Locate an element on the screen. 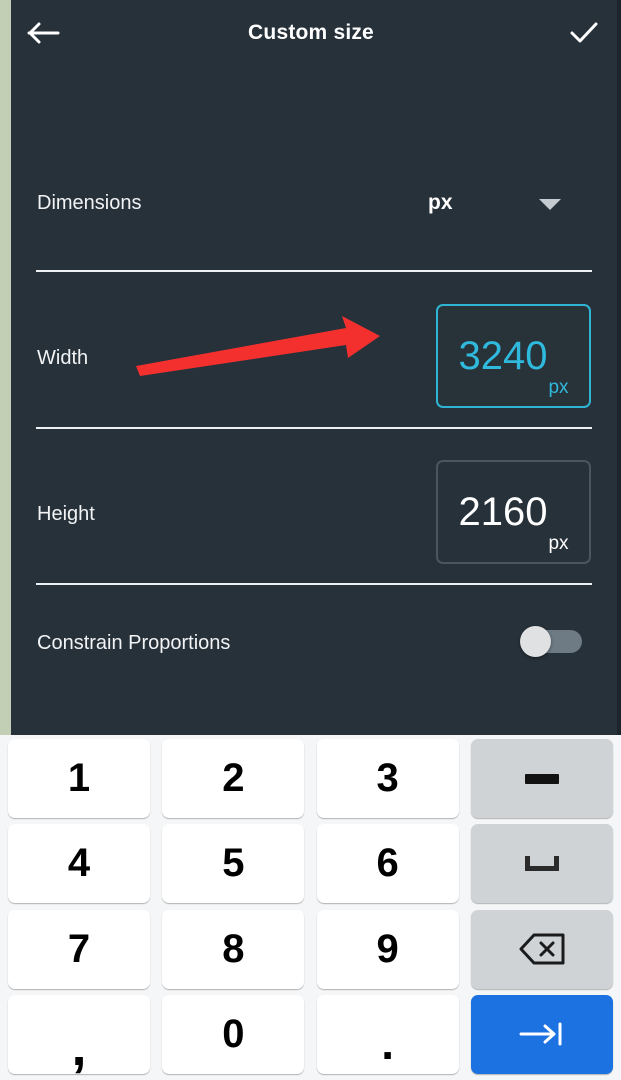 This screenshot has height=1080, width=621. chevron-down-icon is located at coordinates (550, 204).